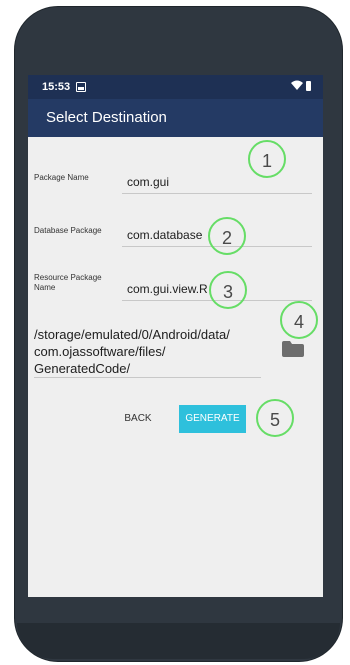  Describe the element at coordinates (212, 419) in the screenshot. I see `generate-button: GENERATE` at that location.